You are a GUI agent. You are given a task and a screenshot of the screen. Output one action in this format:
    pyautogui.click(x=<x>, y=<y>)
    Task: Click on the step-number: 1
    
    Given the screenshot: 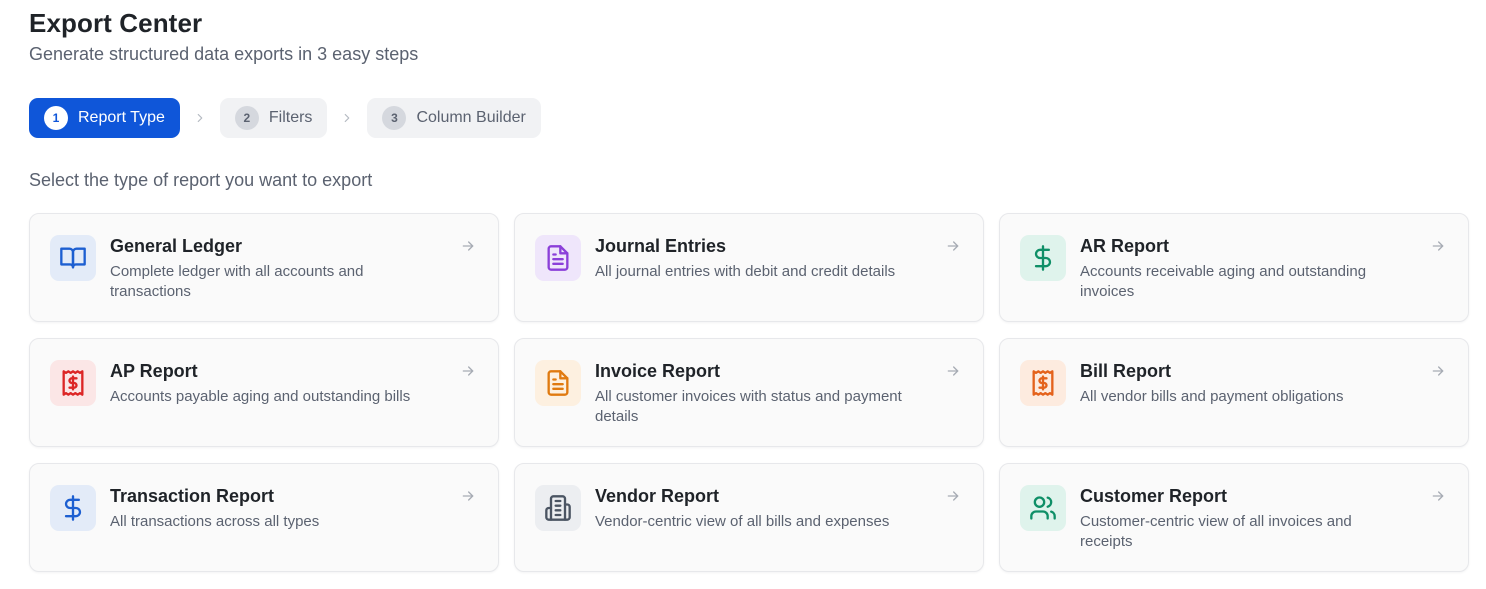 What is the action you would take?
    pyautogui.click(x=56, y=118)
    